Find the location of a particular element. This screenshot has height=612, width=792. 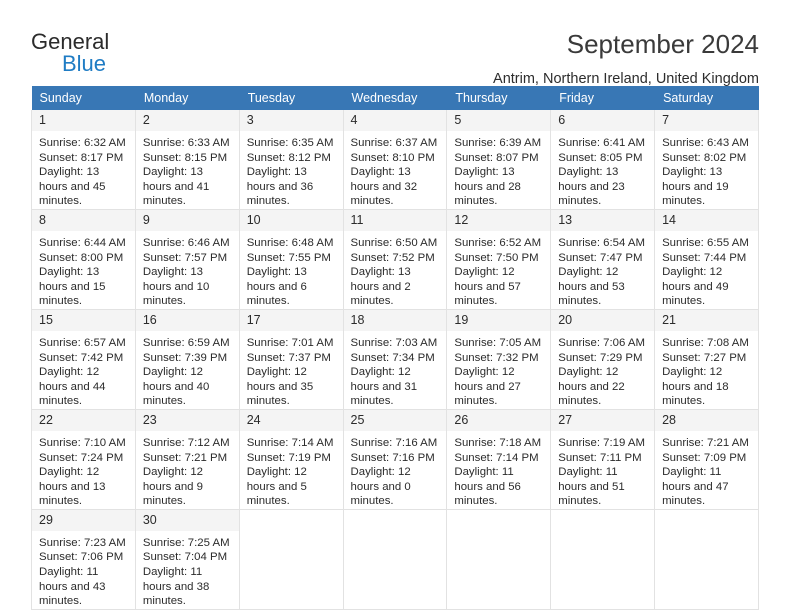

sunset-text: Sunset: 8:00 PM is located at coordinates (81, 257).